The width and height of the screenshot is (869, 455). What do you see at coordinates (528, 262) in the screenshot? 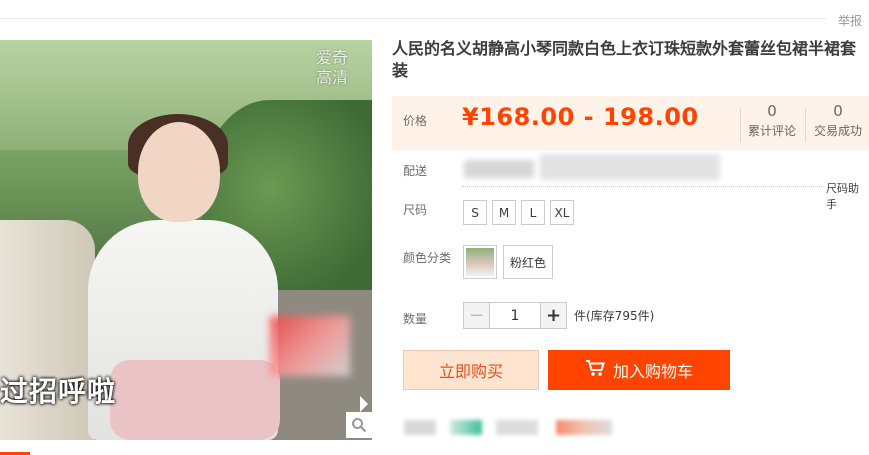
I see `color-option-pink: 粉红色` at bounding box center [528, 262].